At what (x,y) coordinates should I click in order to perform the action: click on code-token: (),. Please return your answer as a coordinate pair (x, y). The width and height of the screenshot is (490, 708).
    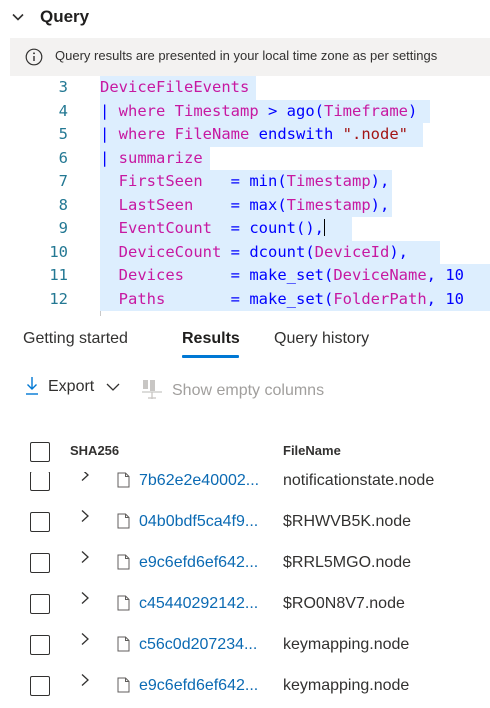
    Looking at the image, I should click on (310, 228).